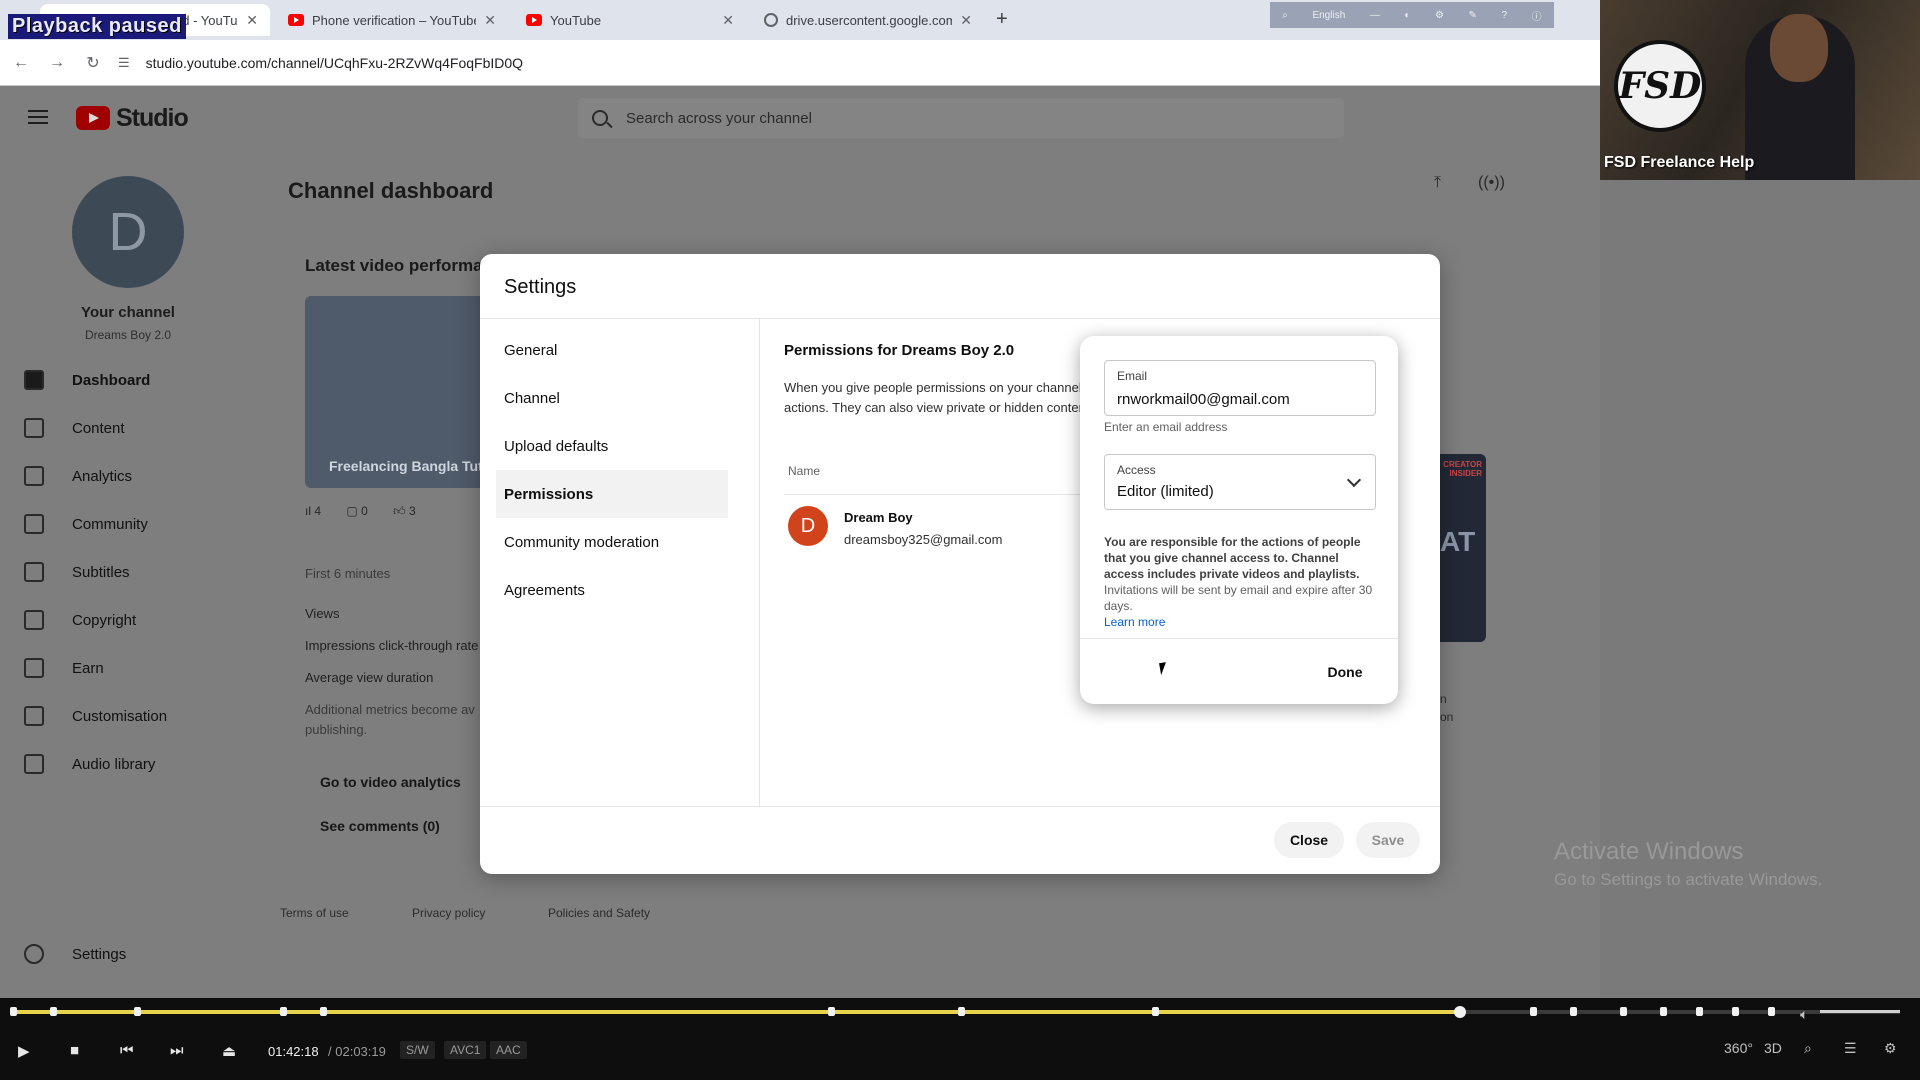 The height and width of the screenshot is (1080, 1920). What do you see at coordinates (868, 20) in the screenshot?
I see `tab-drive-usercontent: drive.usercontent.google.com ✕` at bounding box center [868, 20].